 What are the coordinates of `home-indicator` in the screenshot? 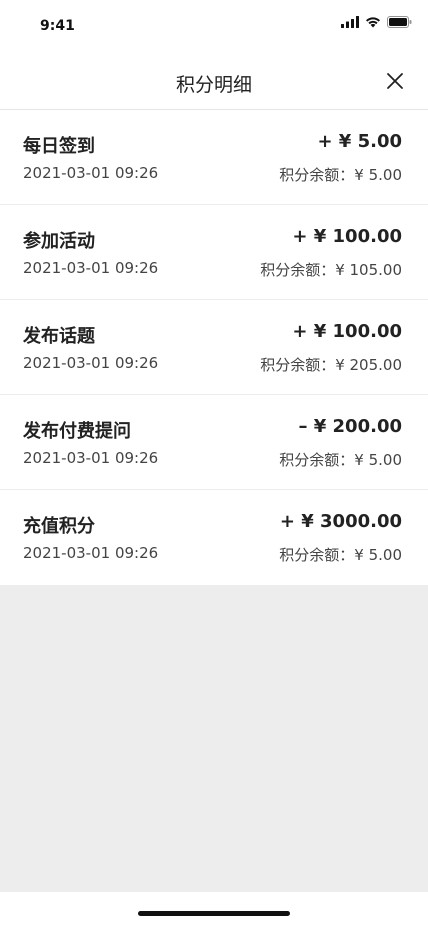 It's located at (214, 913).